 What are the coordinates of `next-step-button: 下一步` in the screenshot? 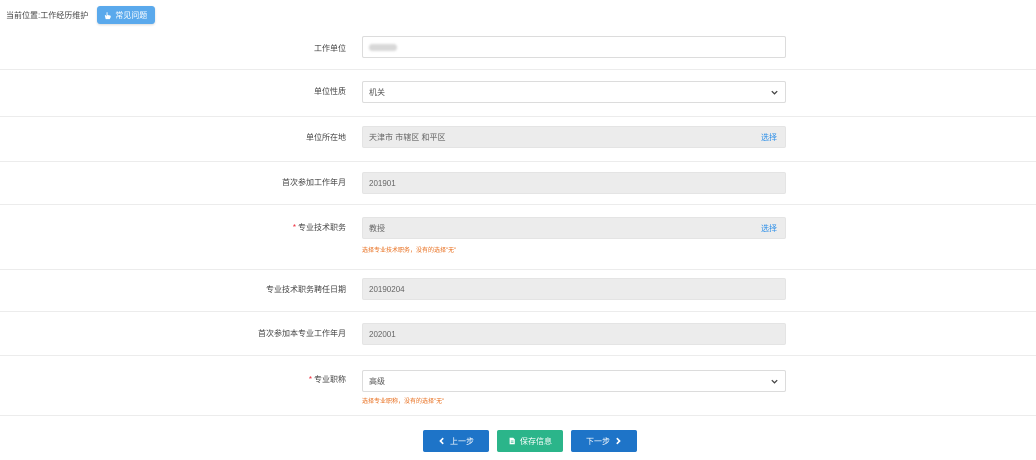 It's located at (604, 441).